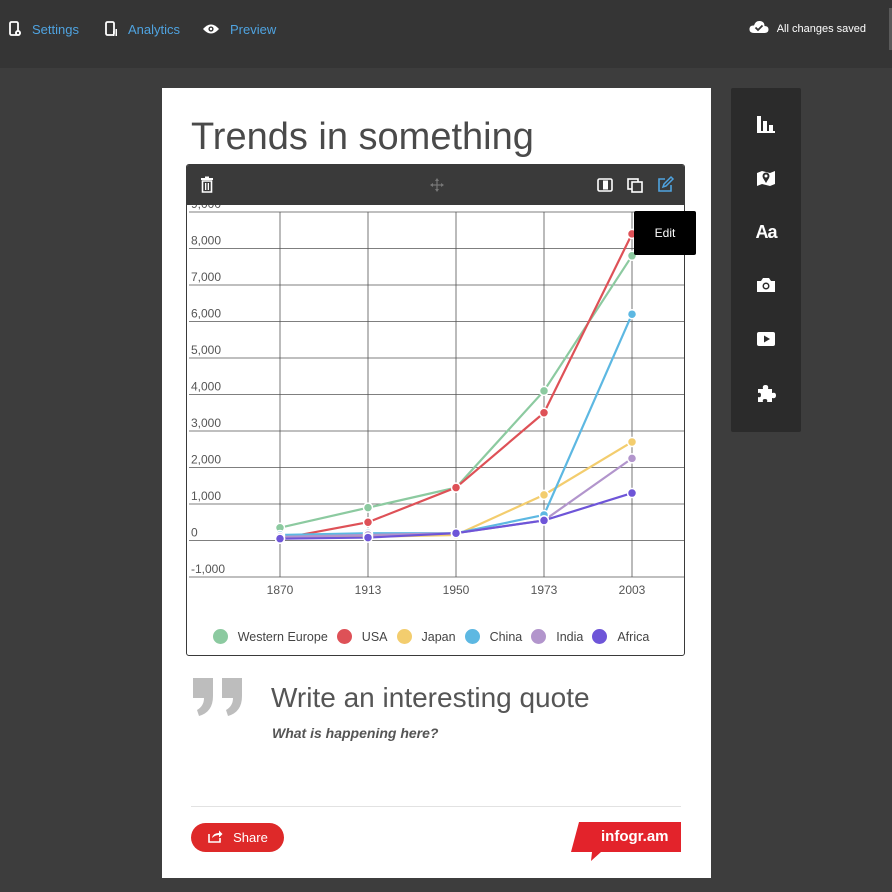 Image resolution: width=892 pixels, height=892 pixels. Describe the element at coordinates (219, 699) in the screenshot. I see `quote-icon` at that location.